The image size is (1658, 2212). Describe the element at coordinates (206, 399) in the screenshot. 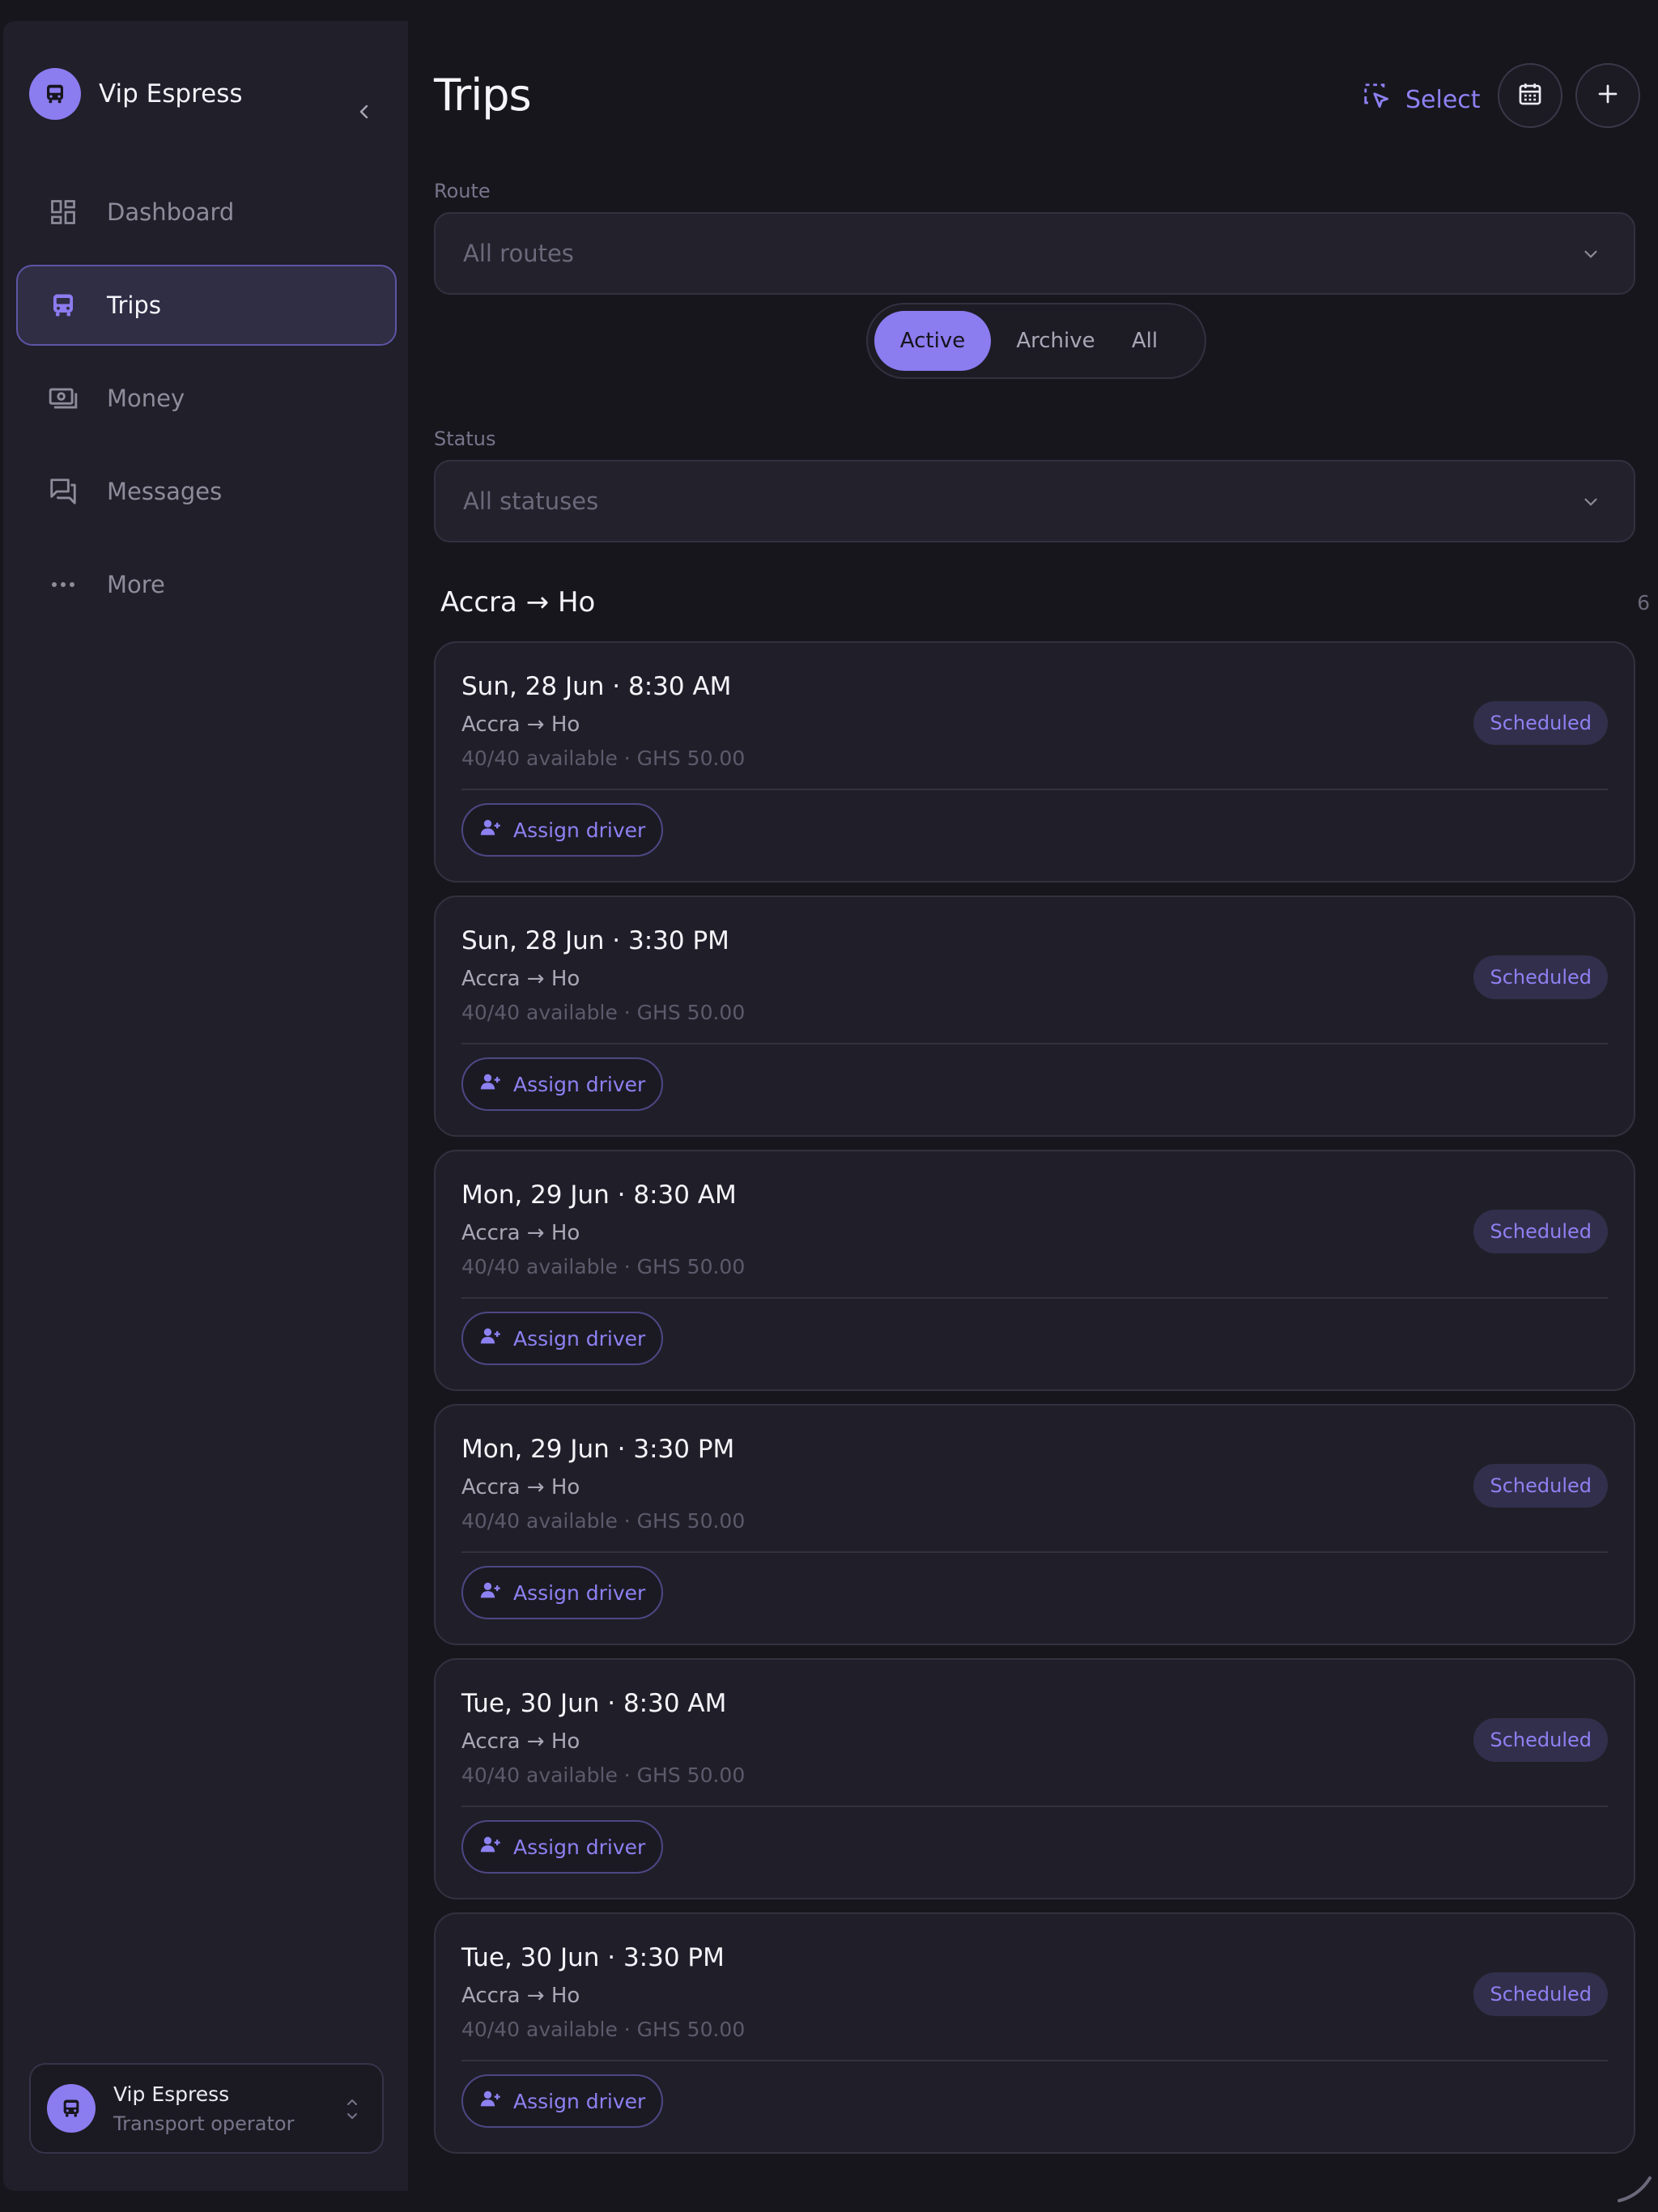

I see `sidebar-item-money: Money` at that location.